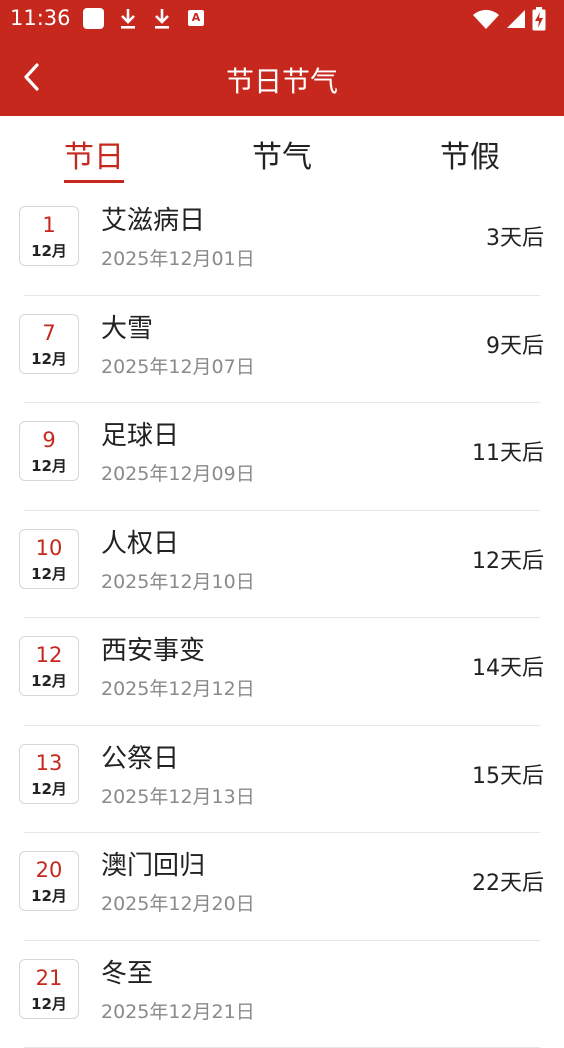 The height and width of the screenshot is (1048, 564). Describe the element at coordinates (178, 797) in the screenshot. I see `holiday-date: 2025年12月13日` at that location.